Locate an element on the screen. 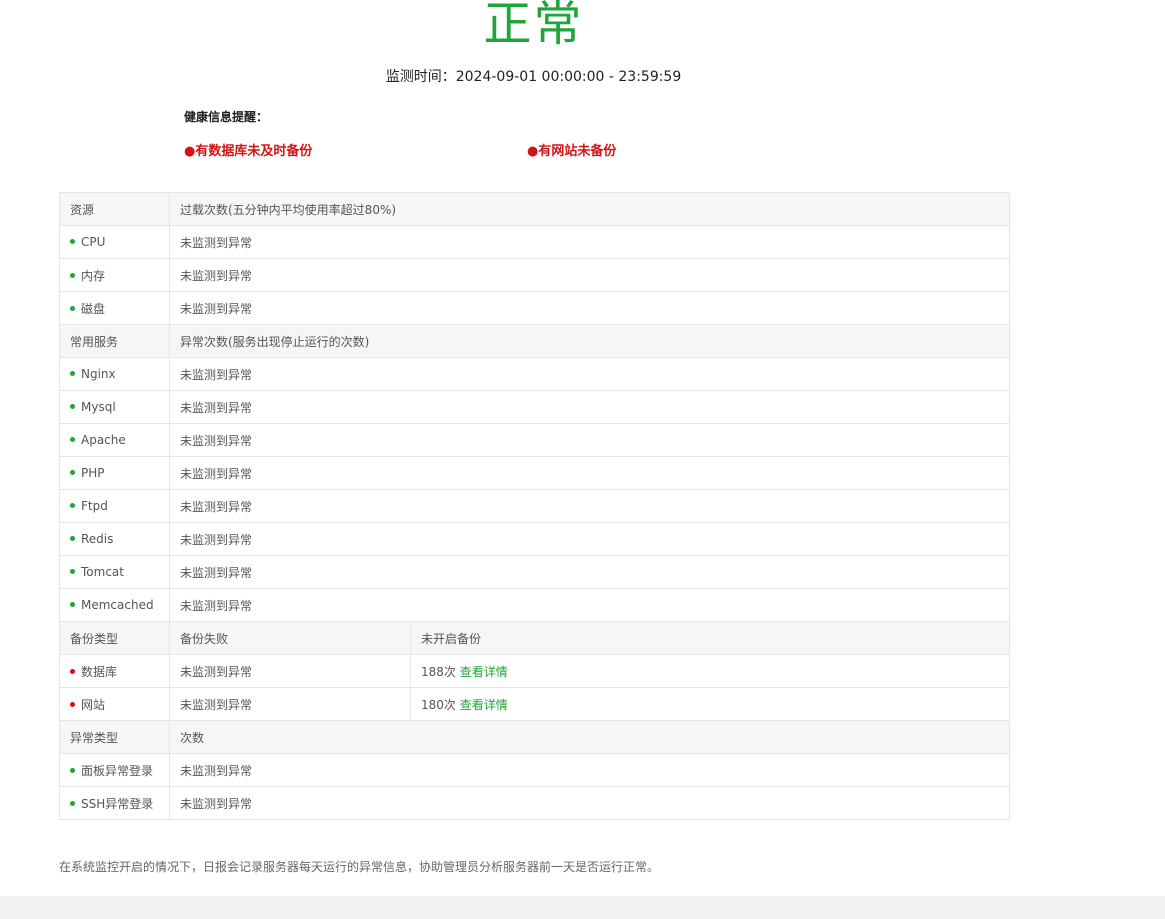  table-row: Ftpd 未监测到异常 is located at coordinates (535, 506).